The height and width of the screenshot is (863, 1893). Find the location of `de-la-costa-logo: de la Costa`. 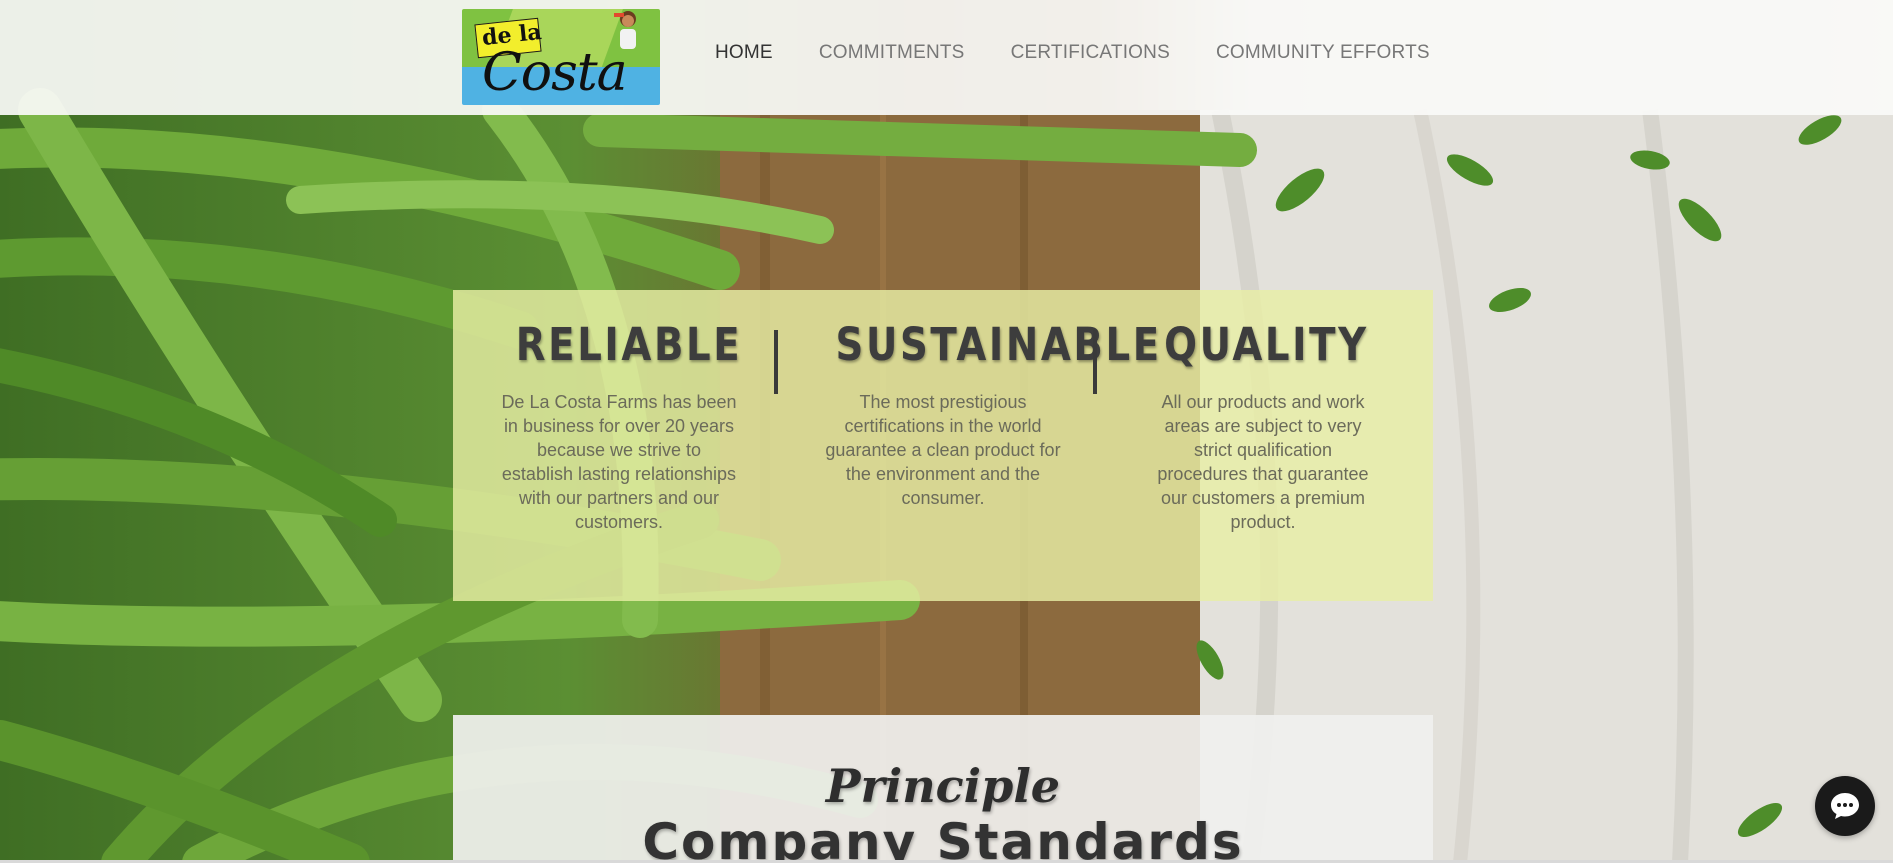

de-la-costa-logo: de la Costa is located at coordinates (561, 57).